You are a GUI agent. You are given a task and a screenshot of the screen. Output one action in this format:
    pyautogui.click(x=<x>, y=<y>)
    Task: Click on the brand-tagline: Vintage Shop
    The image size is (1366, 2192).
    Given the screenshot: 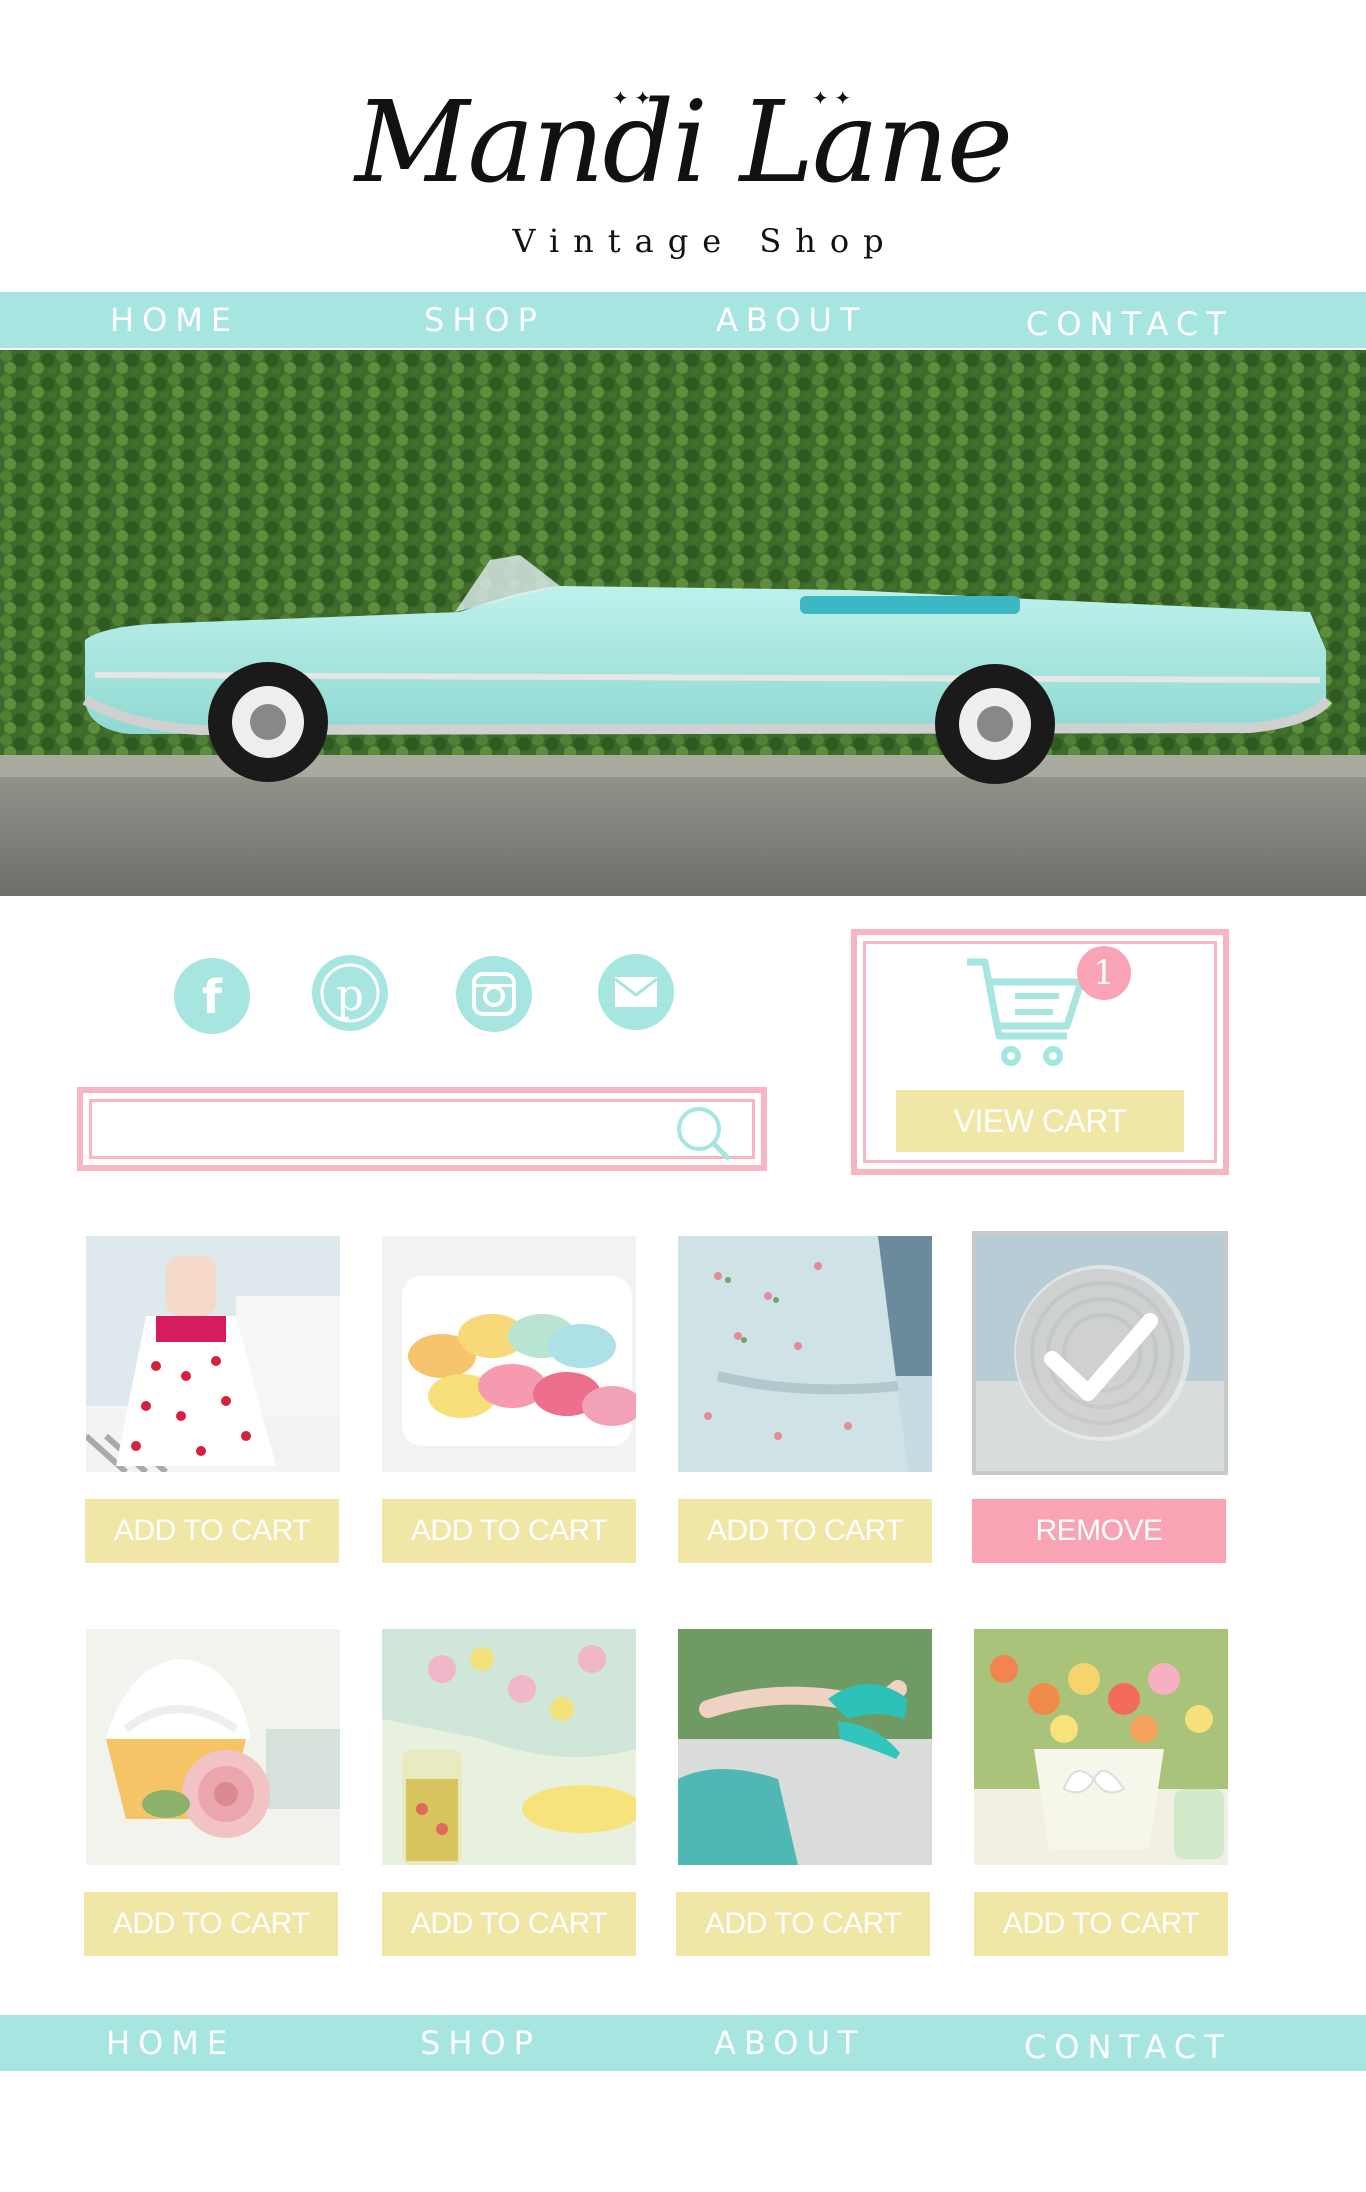 What is the action you would take?
    pyautogui.click(x=705, y=241)
    